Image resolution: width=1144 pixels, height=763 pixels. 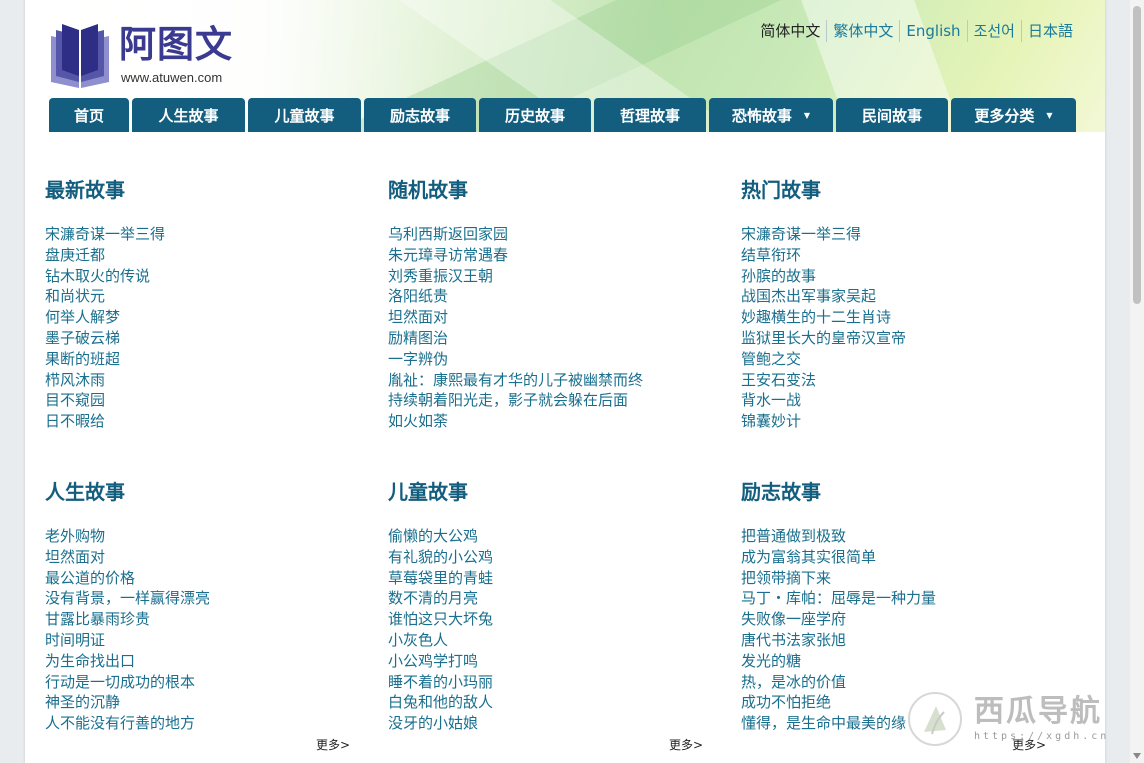 I want to click on lang-korean: 조선어, so click(x=993, y=31).